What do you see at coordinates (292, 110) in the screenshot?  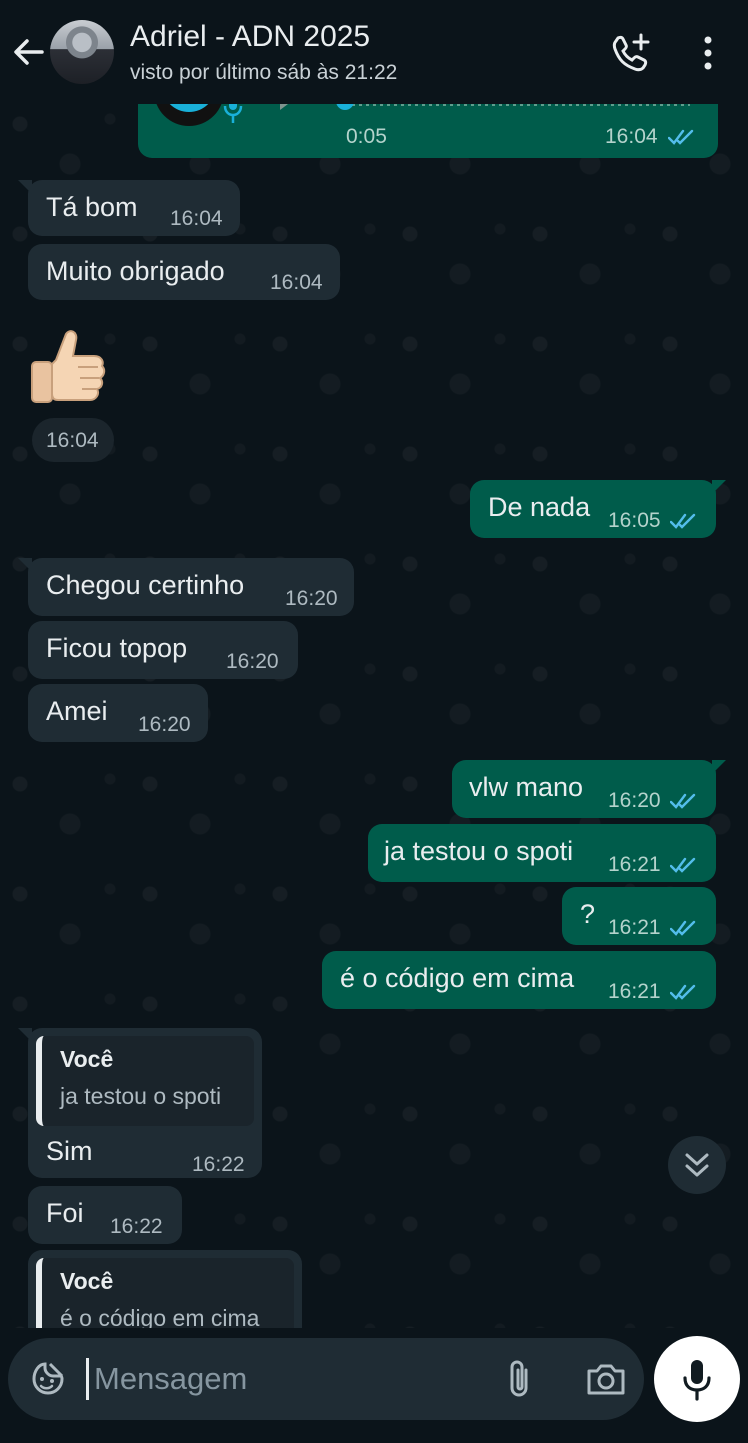 I see `play-icon` at bounding box center [292, 110].